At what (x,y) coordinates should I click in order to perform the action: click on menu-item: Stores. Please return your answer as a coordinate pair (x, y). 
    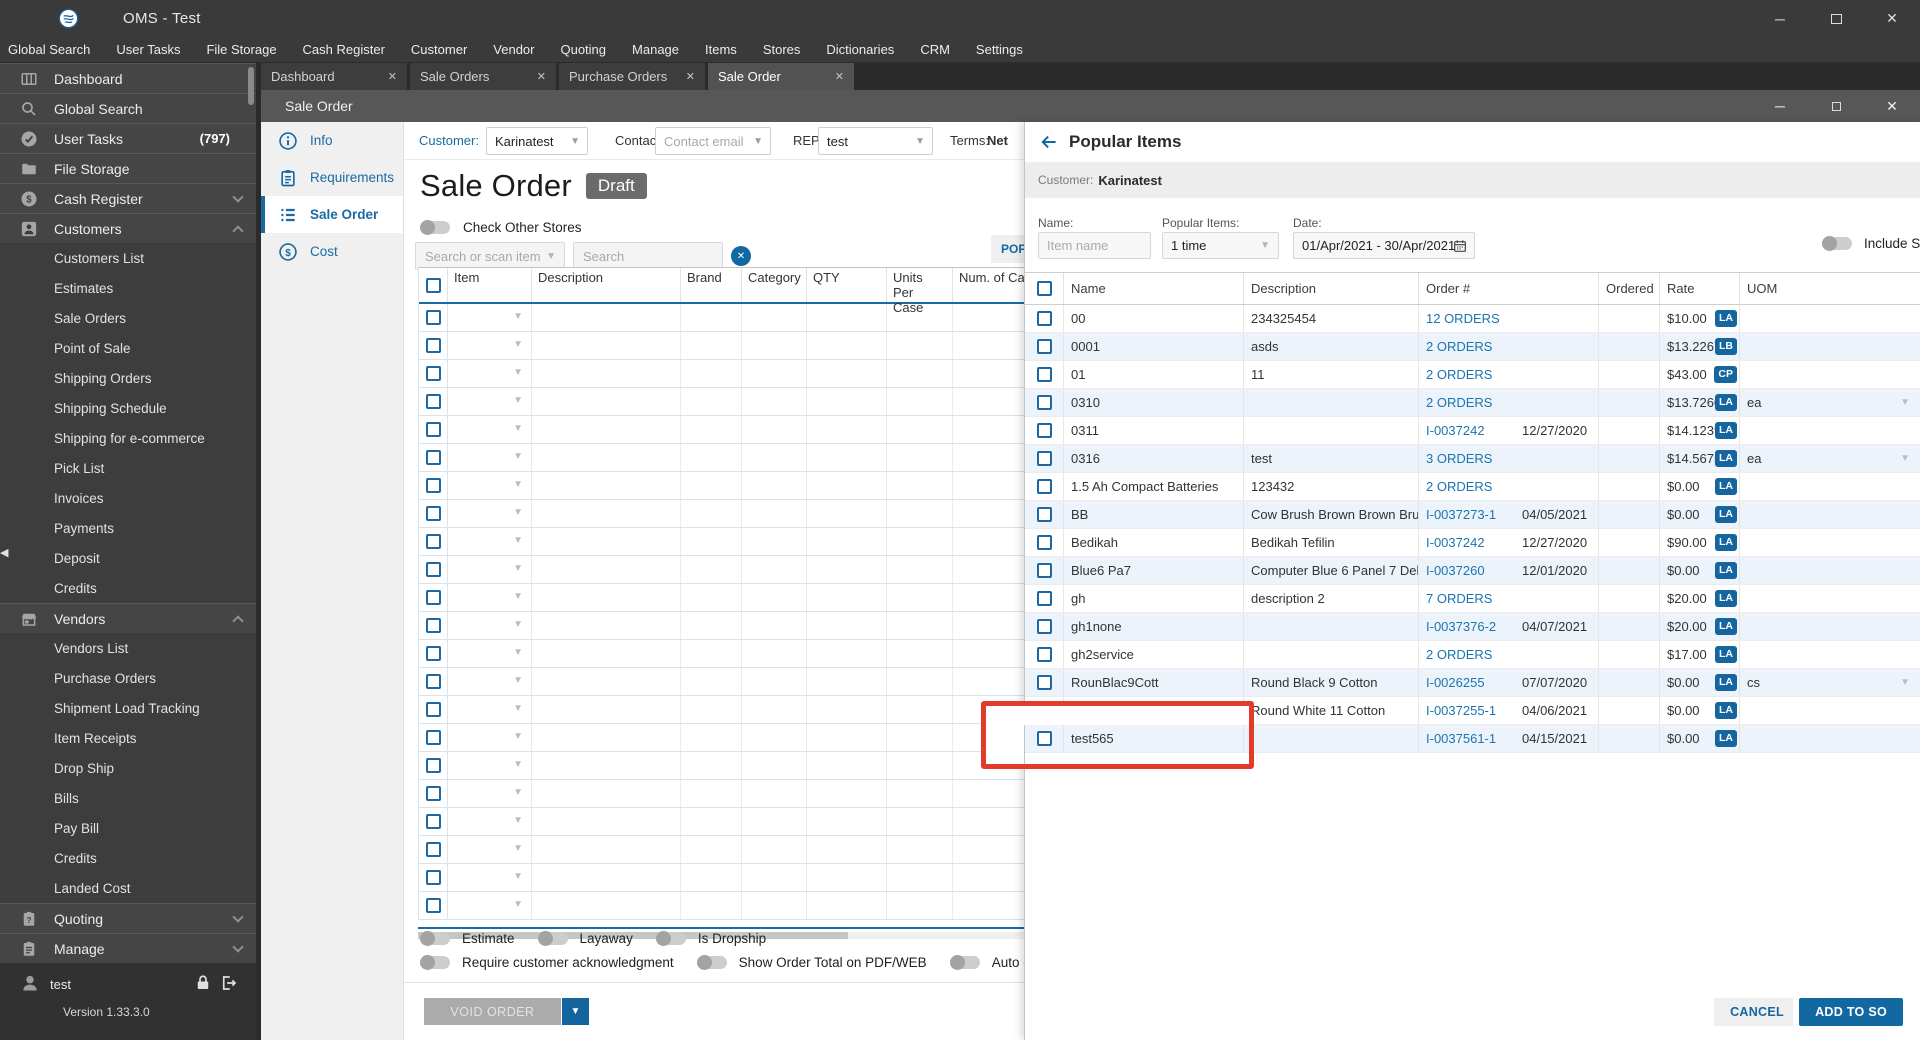
    Looking at the image, I should click on (782, 49).